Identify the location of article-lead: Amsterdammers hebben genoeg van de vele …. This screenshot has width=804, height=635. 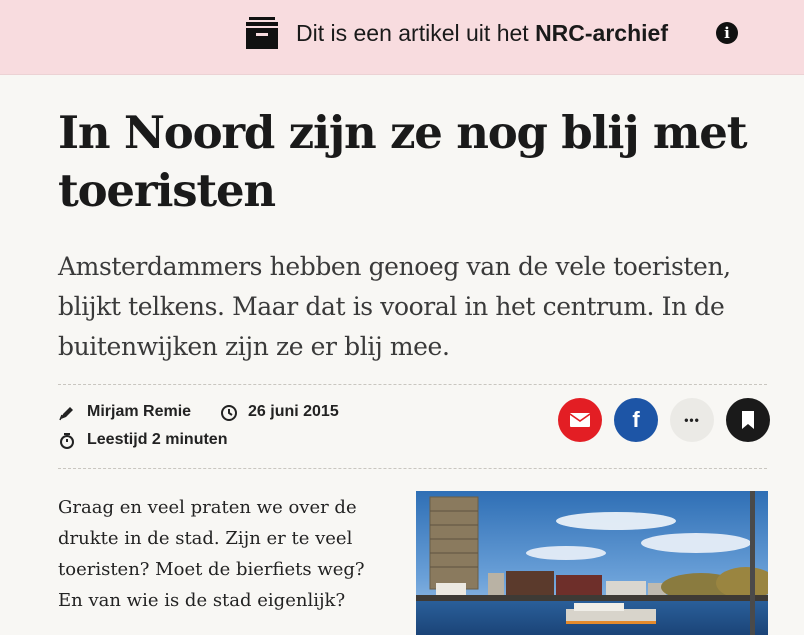
(394, 306).